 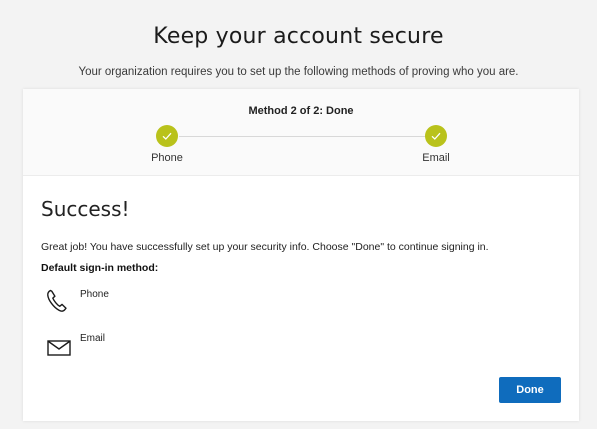 I want to click on page-title: Keep your account secure, so click(x=298, y=36).